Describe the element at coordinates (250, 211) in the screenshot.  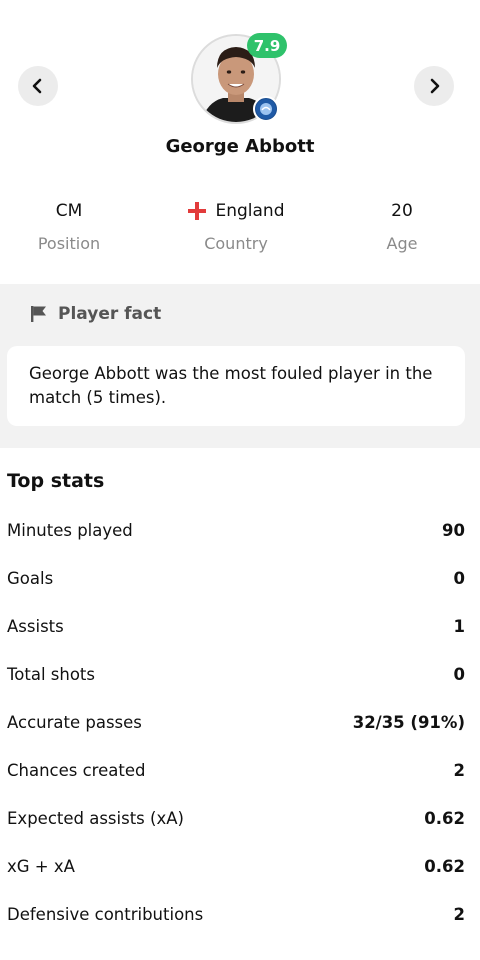
I see `country-value: England` at that location.